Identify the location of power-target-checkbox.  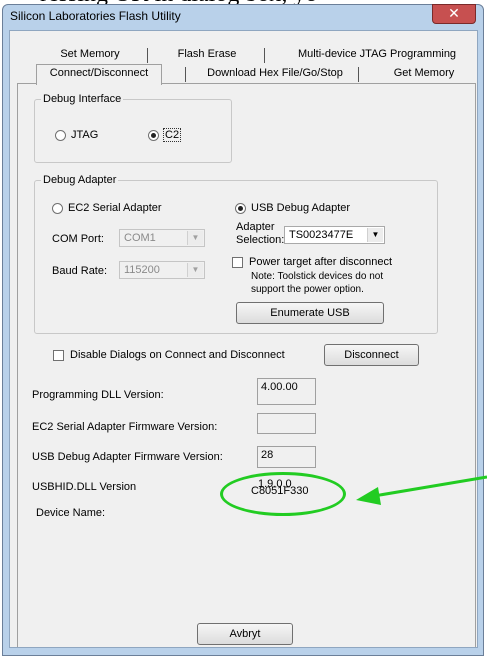
(237, 262).